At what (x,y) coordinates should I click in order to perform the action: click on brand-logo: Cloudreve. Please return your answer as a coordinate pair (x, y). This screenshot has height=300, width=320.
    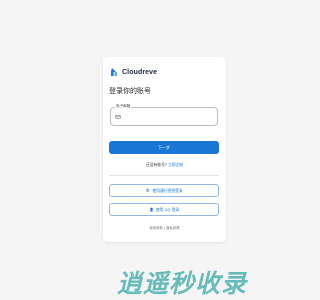
    Looking at the image, I should click on (133, 72).